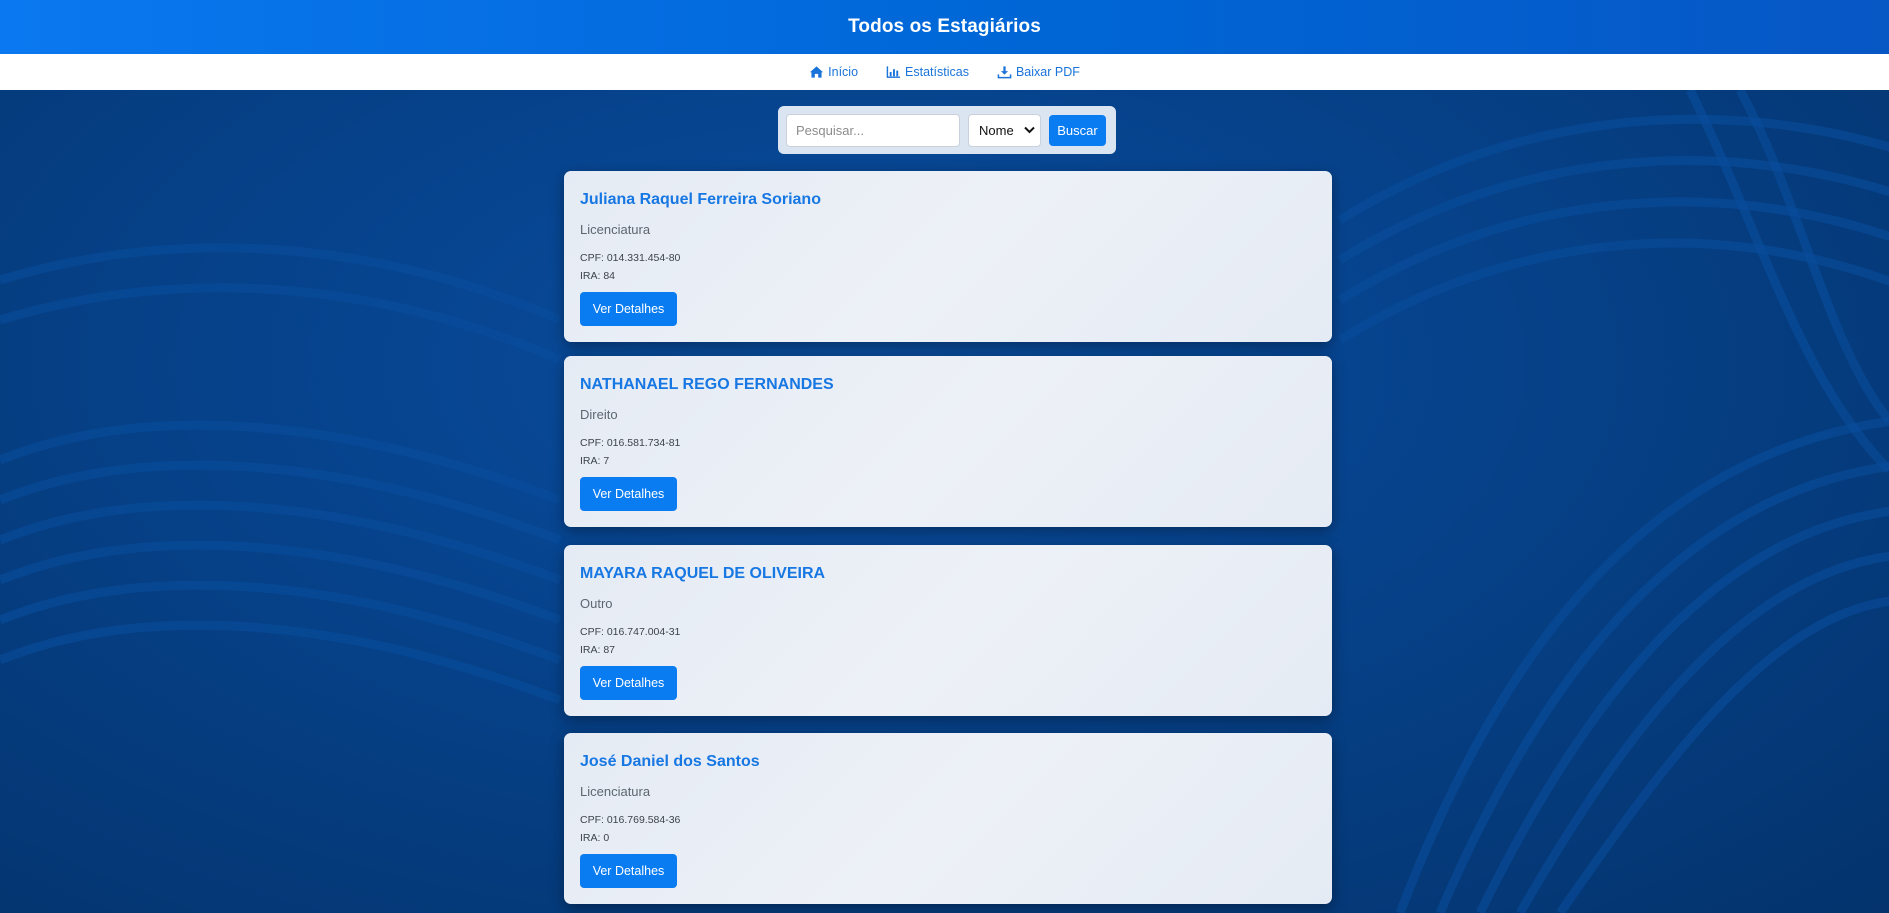 The width and height of the screenshot is (1889, 913). I want to click on search-filter-value: Nome, so click(996, 130).